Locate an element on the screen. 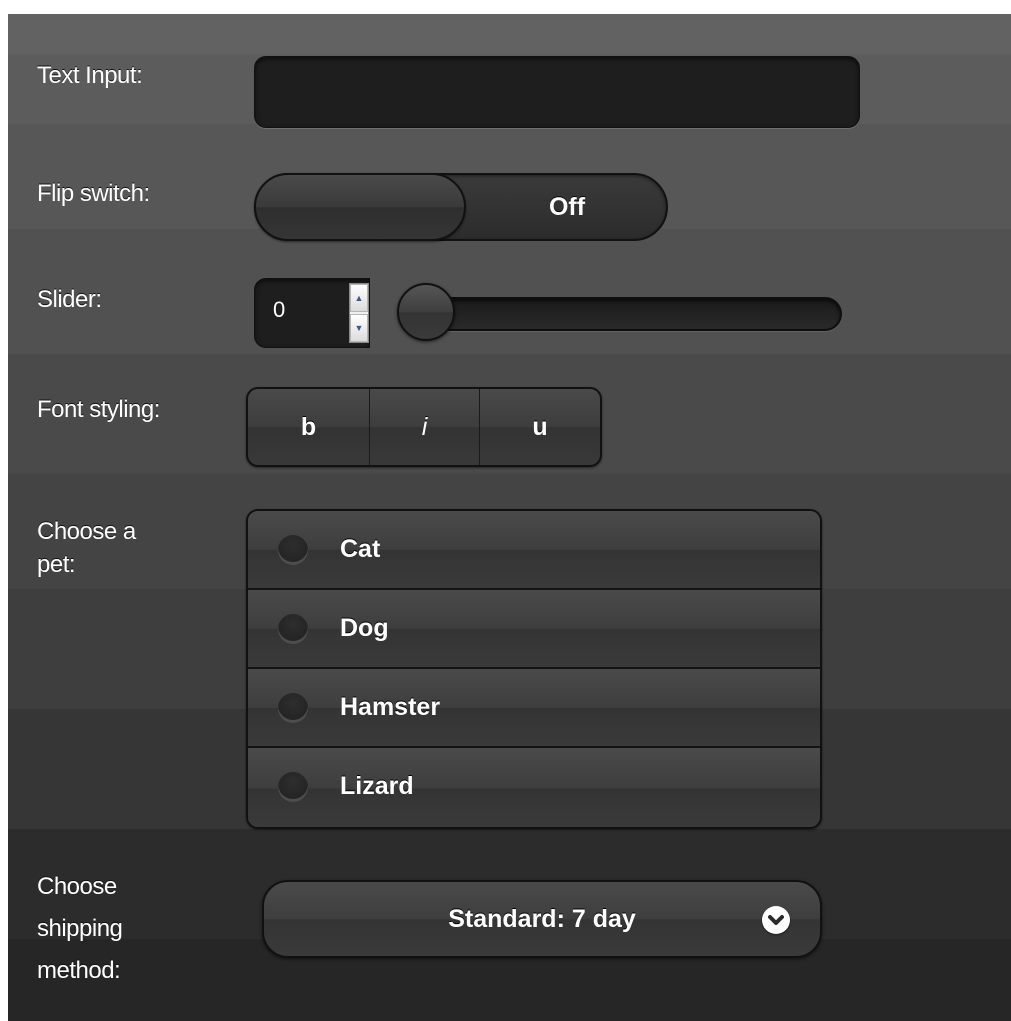 This screenshot has height=1021, width=1011. flip-switch-handle is located at coordinates (360, 207).